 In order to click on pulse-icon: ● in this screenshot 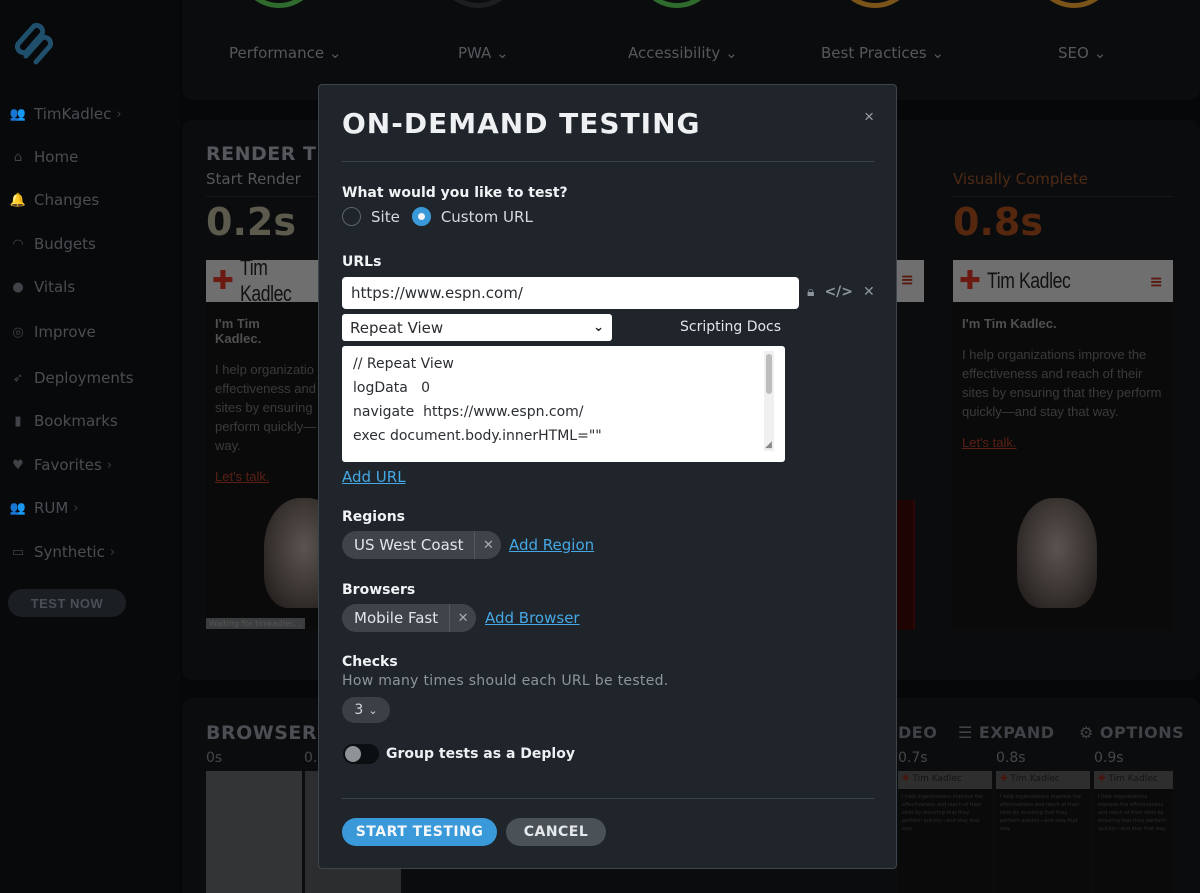, I will do `click(18, 287)`.